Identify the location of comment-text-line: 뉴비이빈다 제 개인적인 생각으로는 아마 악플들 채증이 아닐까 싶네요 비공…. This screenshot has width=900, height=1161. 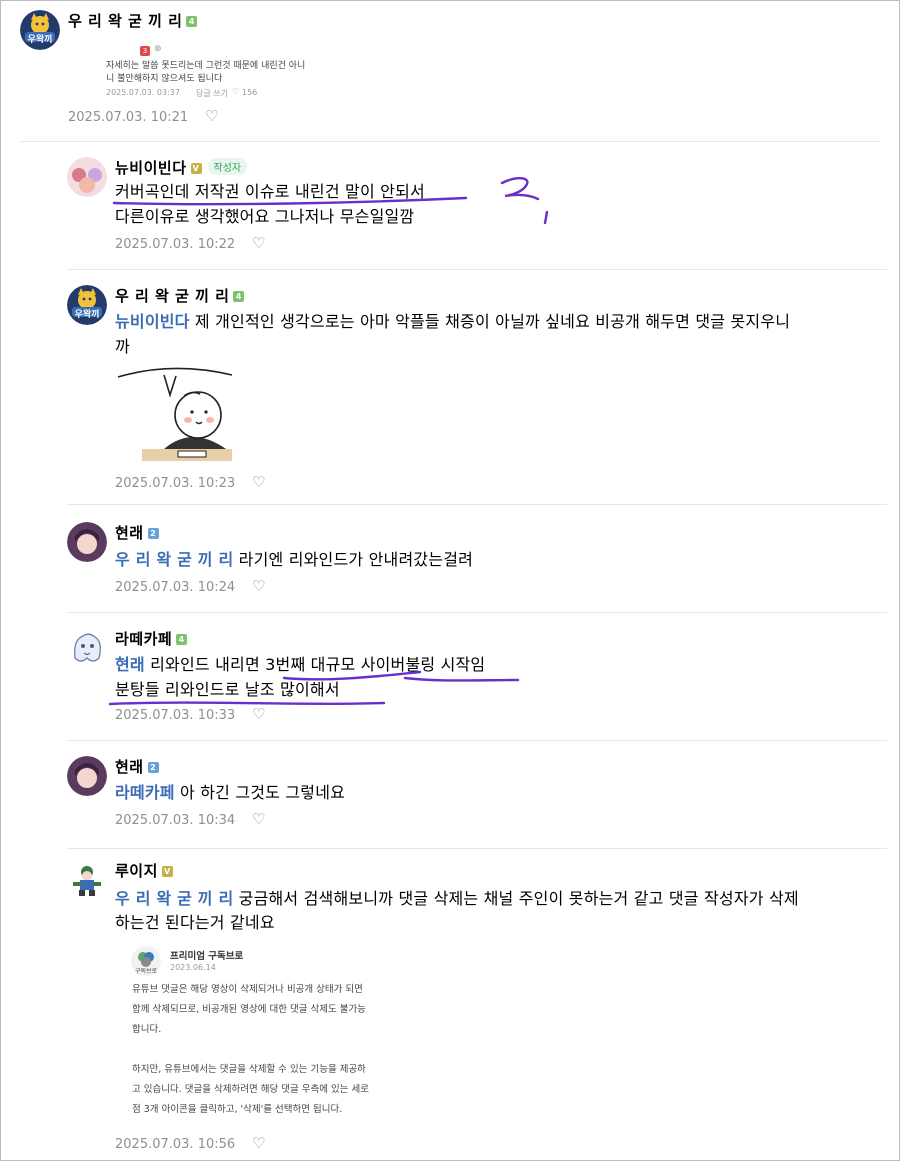
(452, 321).